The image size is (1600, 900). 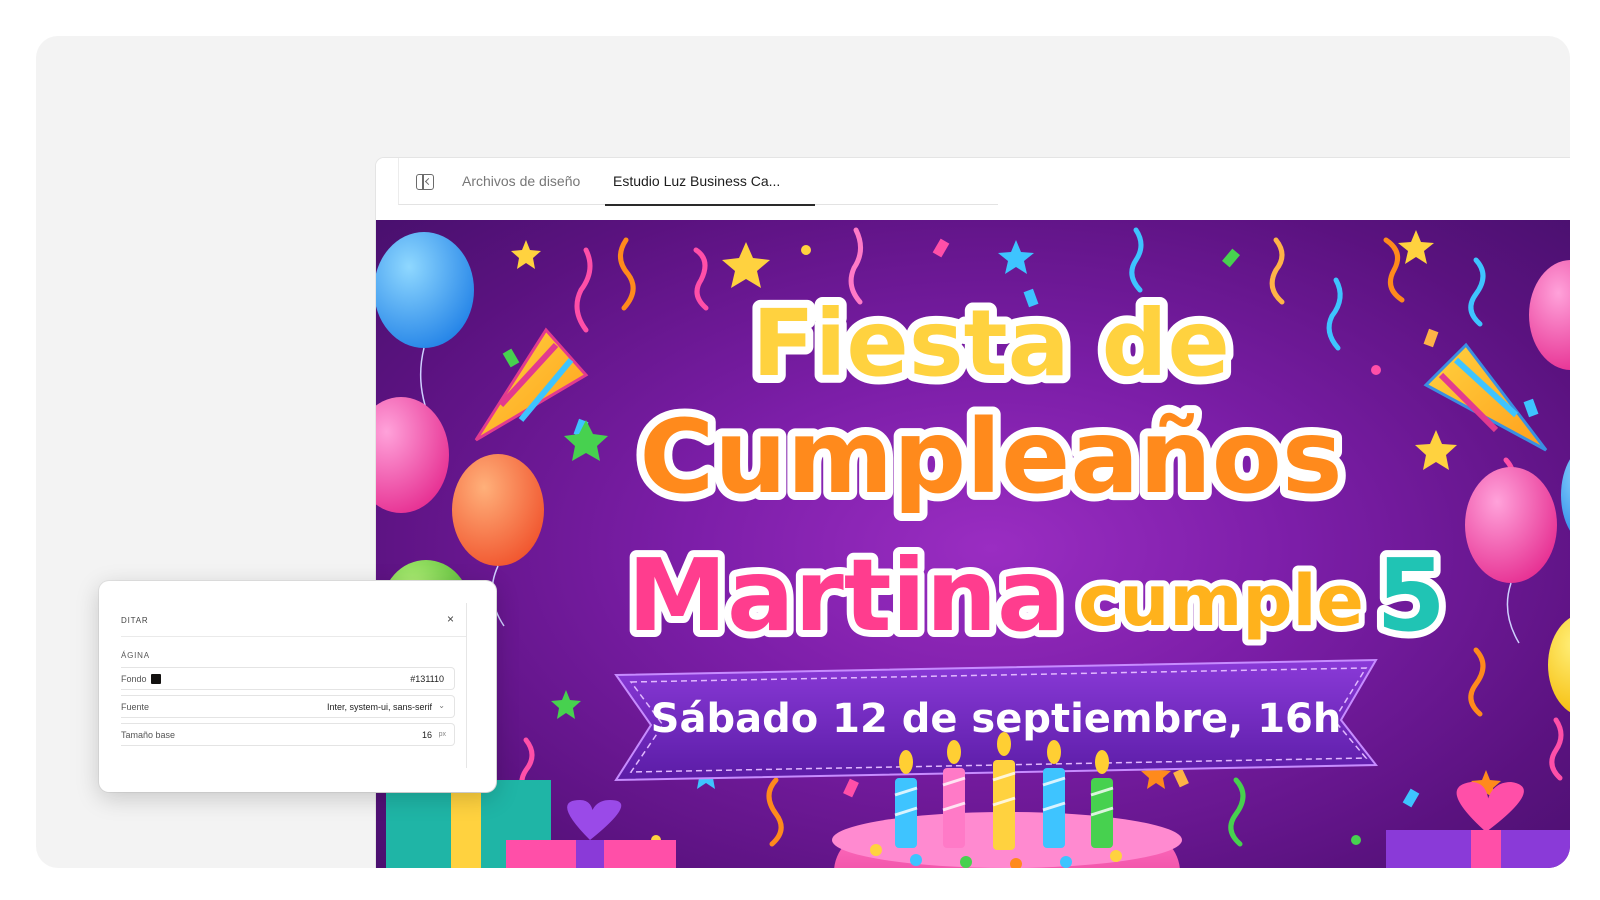 I want to click on sidebar-toggle-icon, so click(x=425, y=182).